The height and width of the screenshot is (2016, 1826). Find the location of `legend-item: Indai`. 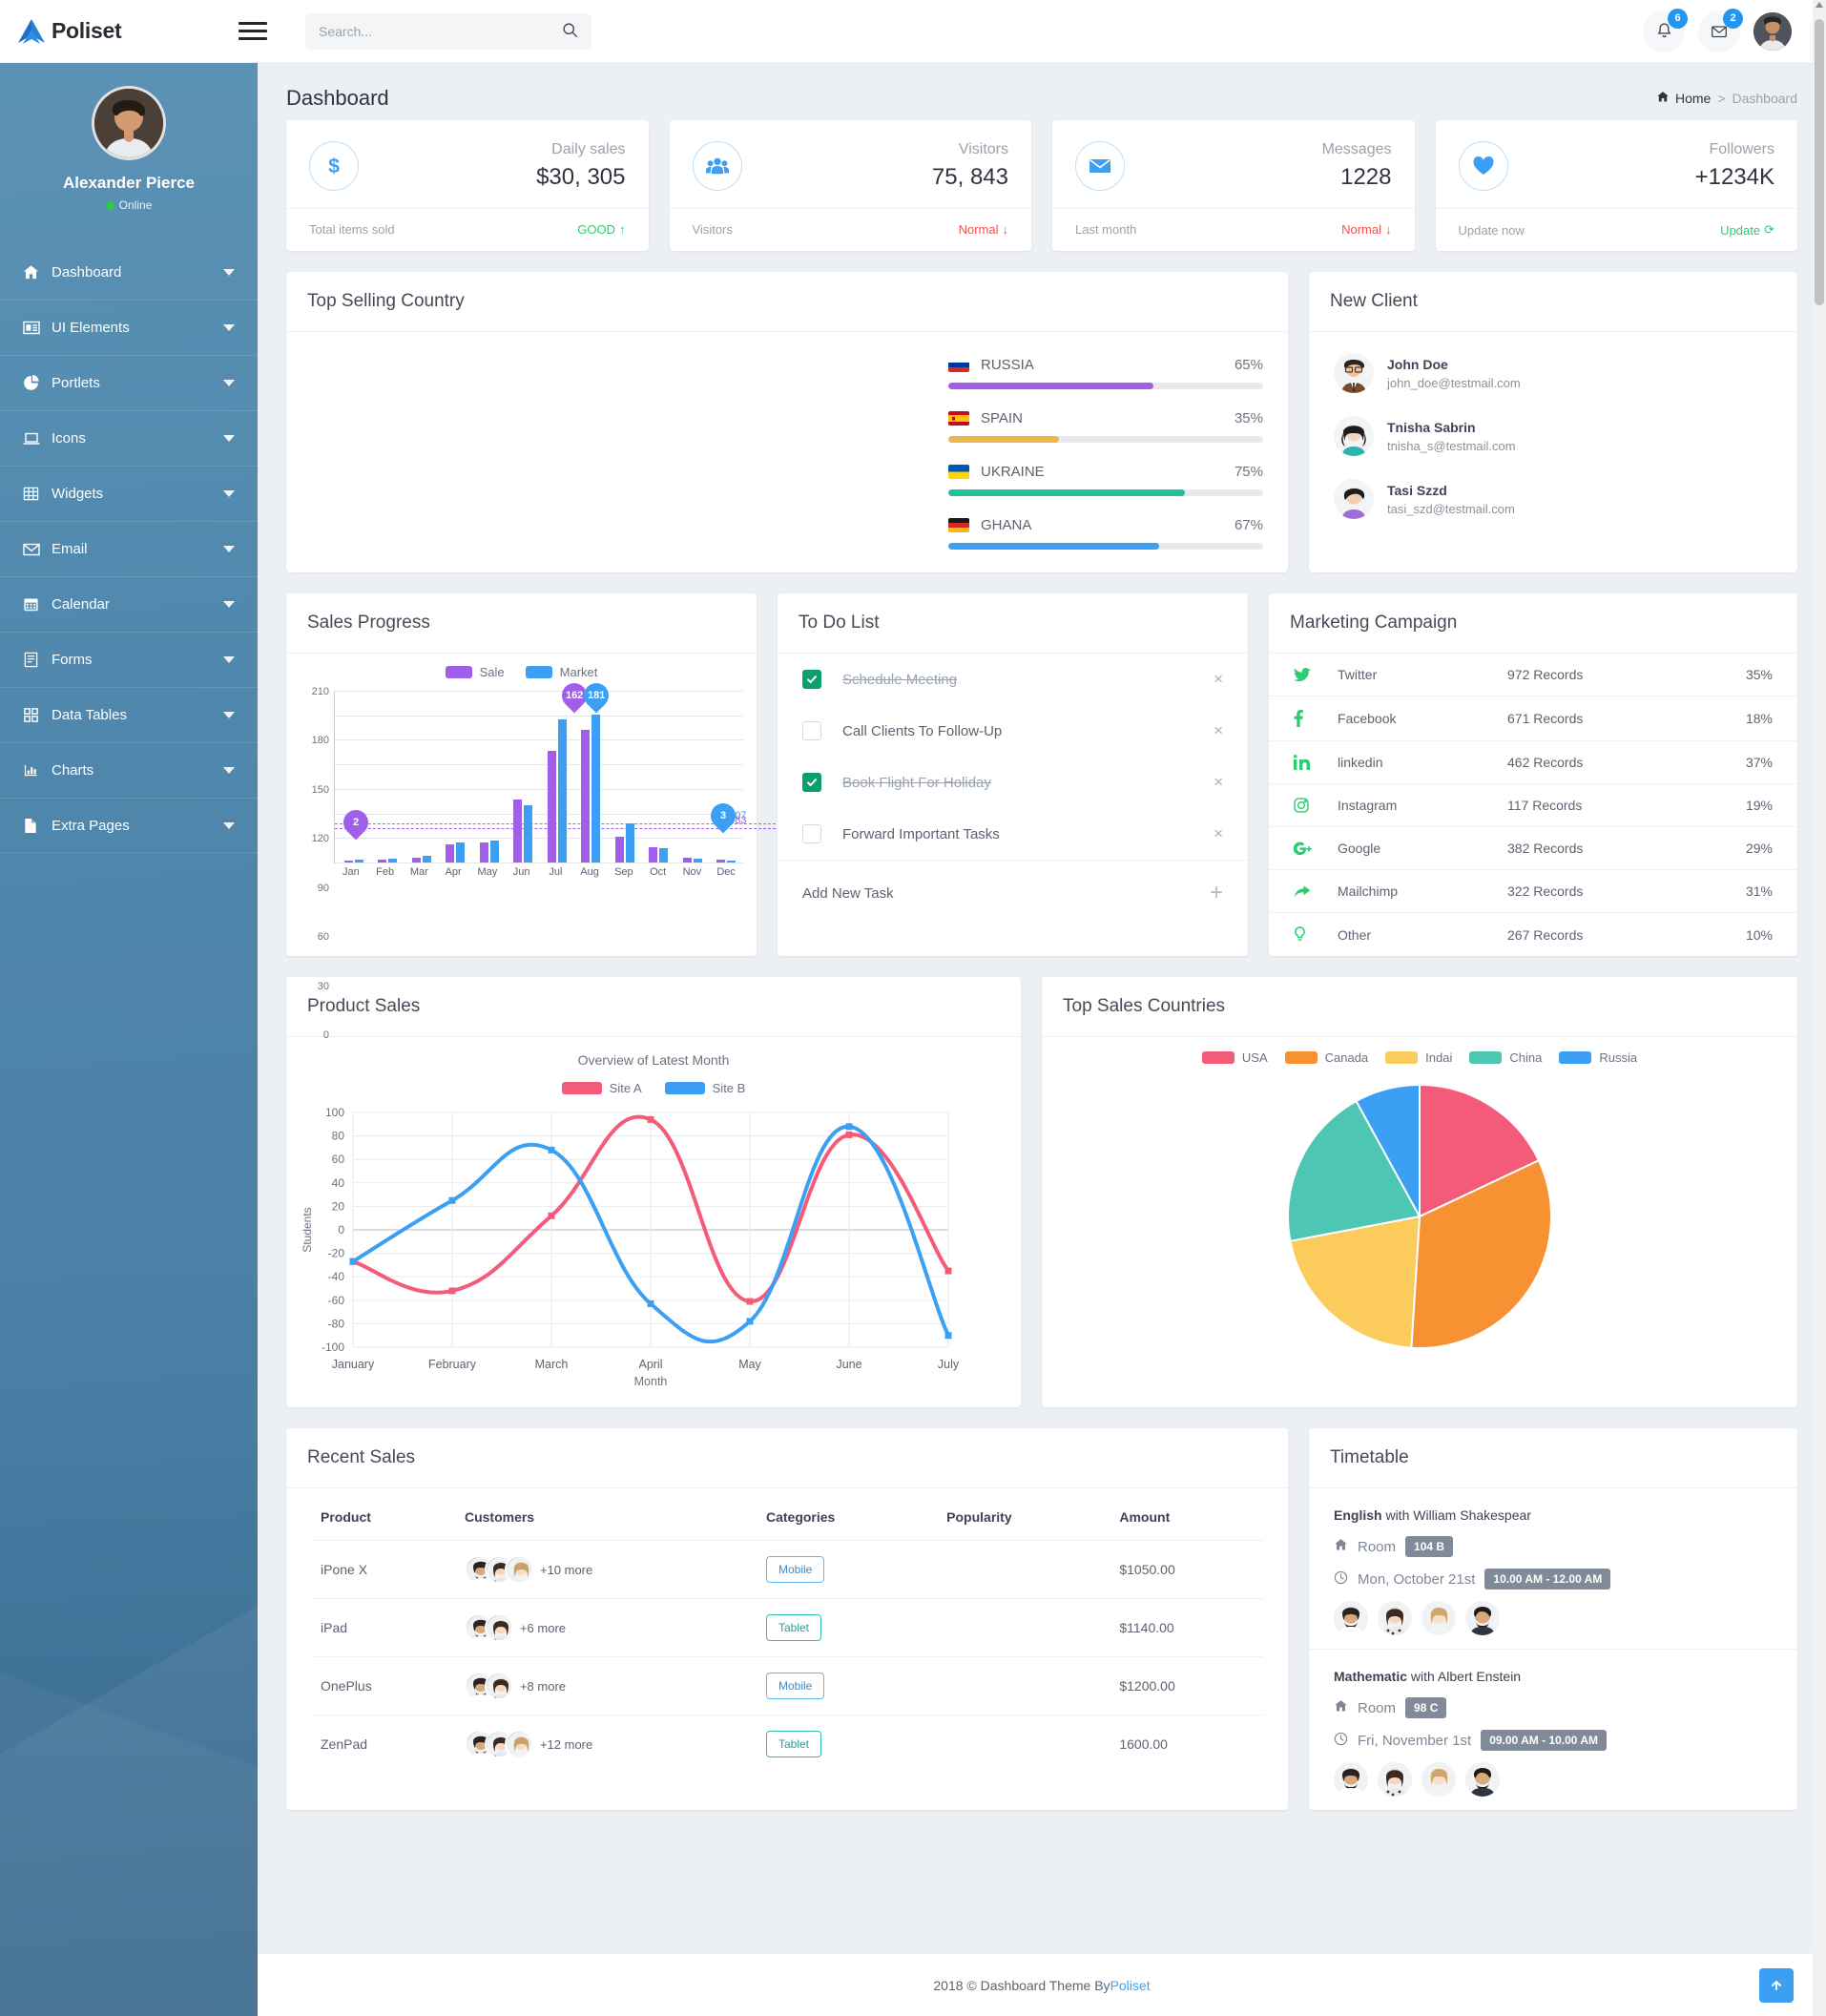

legend-item: Indai is located at coordinates (1418, 1057).